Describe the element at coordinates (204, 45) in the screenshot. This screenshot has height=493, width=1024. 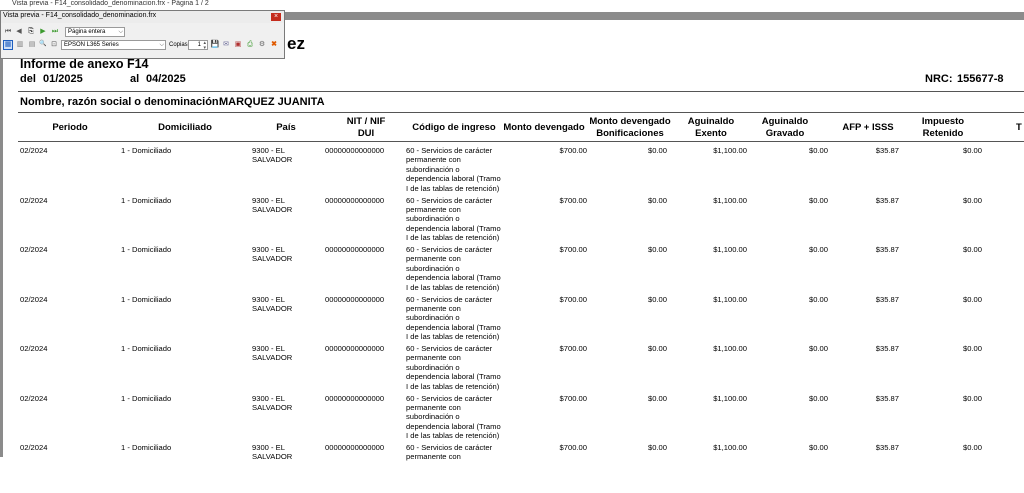
I see `stepper-arrows-icon: ▴ ▾` at that location.